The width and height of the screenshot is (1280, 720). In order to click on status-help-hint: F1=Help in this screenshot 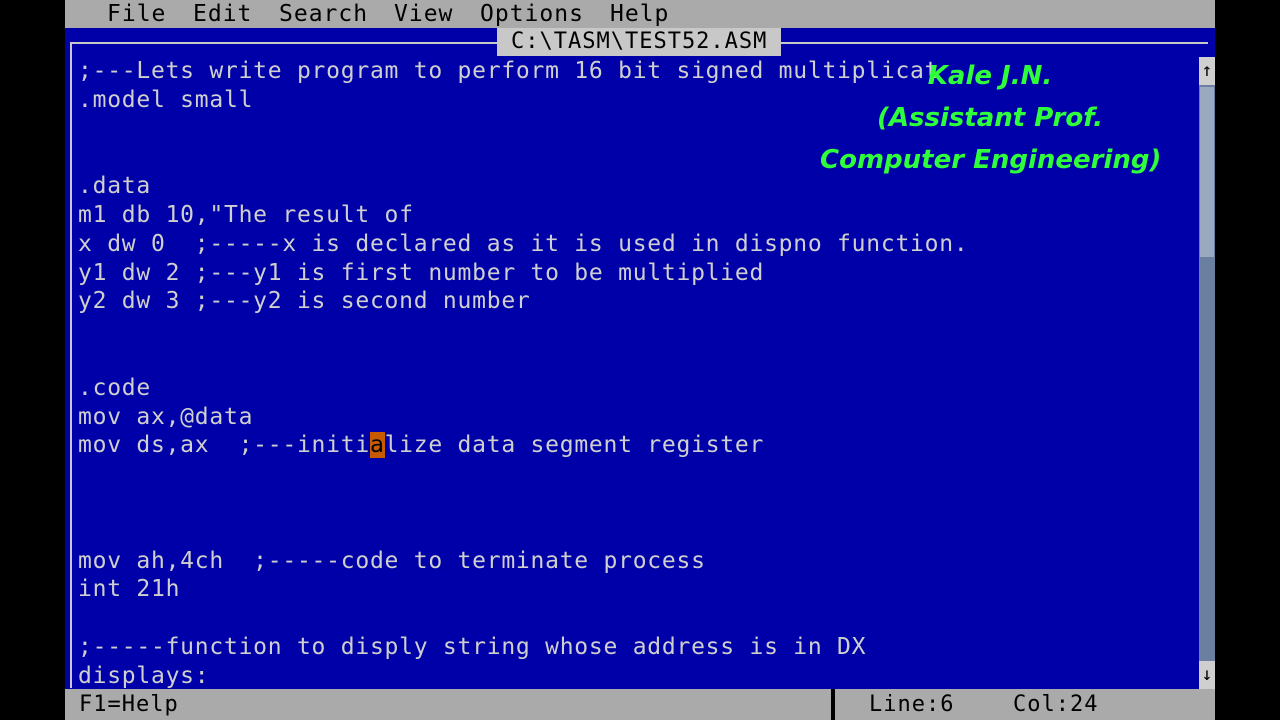, I will do `click(129, 704)`.